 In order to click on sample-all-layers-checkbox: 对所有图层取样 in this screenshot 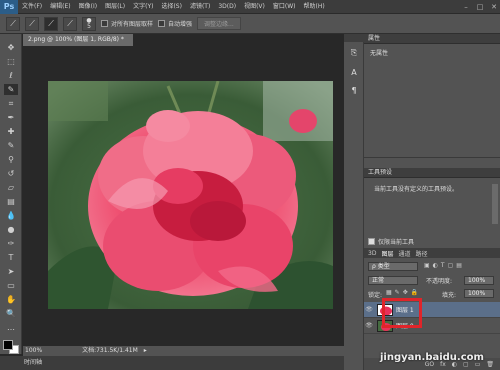, I will do `click(127, 23)`.